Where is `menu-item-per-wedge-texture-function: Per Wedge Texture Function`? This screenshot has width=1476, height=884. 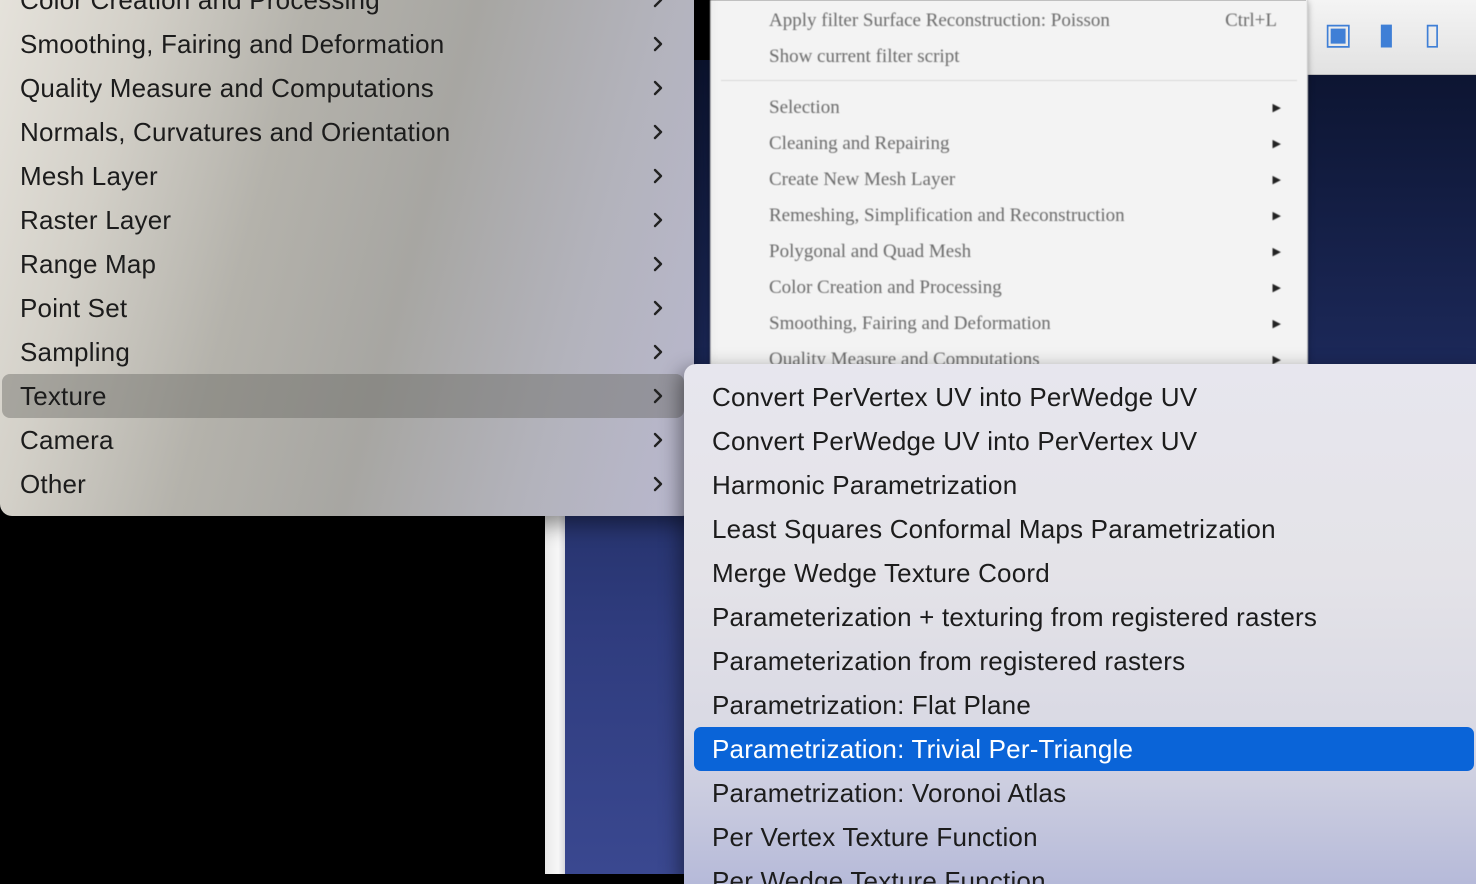 menu-item-per-wedge-texture-function: Per Wedge Texture Function is located at coordinates (1084, 871).